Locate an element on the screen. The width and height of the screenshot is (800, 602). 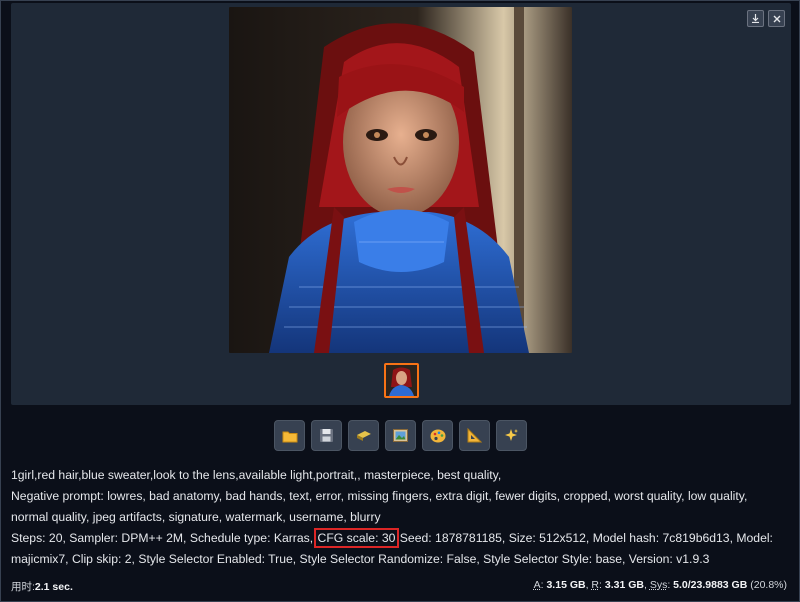
gallery-corner-controls is located at coordinates (766, 18).